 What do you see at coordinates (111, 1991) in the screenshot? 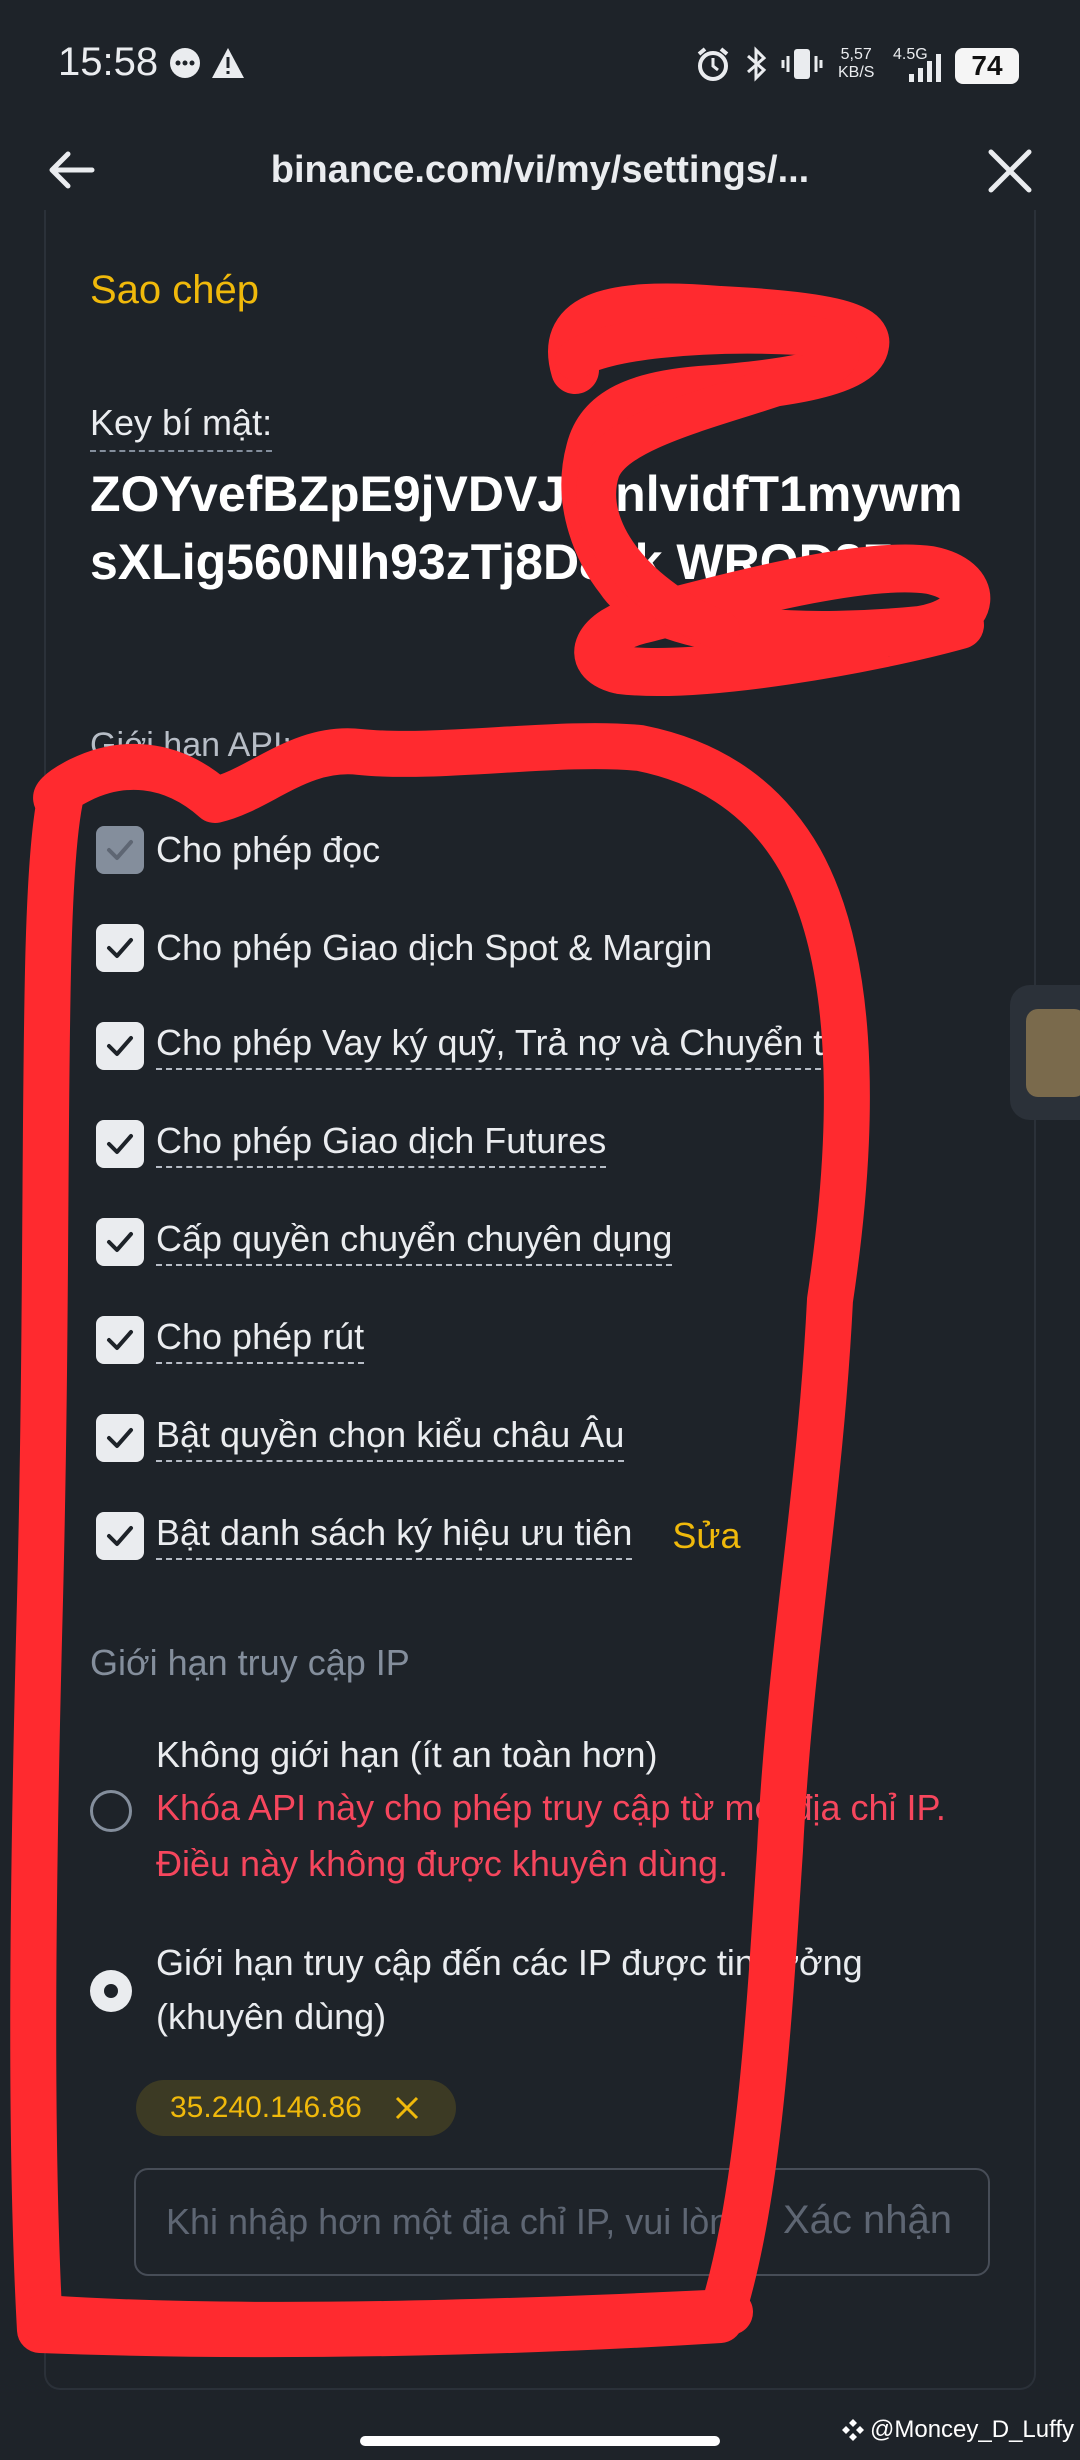
I see `restricted-radio` at bounding box center [111, 1991].